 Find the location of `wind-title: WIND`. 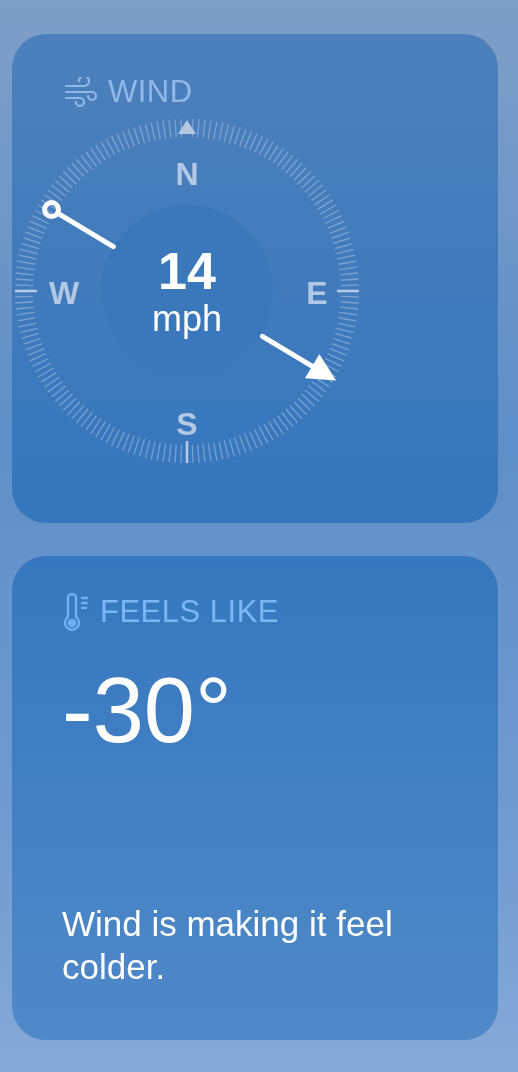

wind-title: WIND is located at coordinates (150, 92).